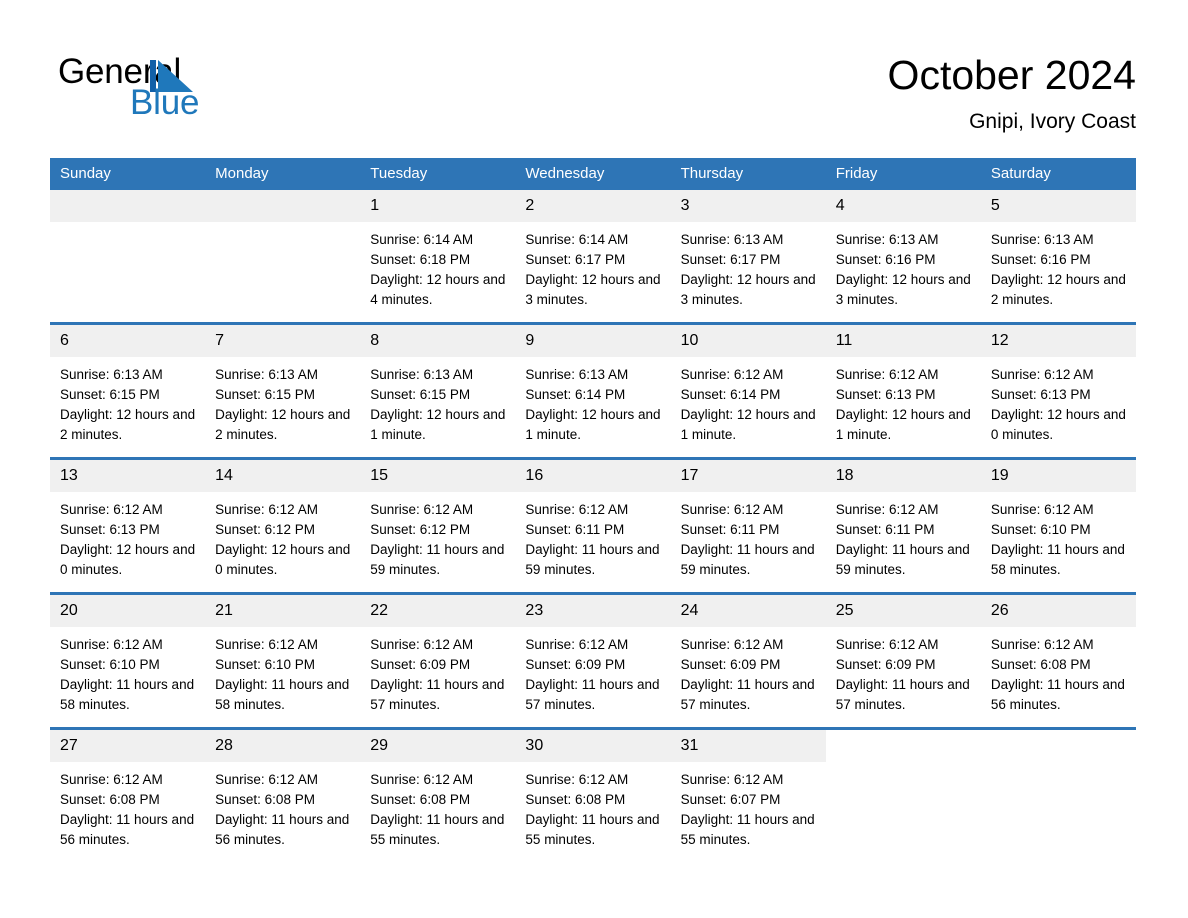 The width and height of the screenshot is (1188, 918). I want to click on weekday-header-monday: Monday, so click(283, 174).